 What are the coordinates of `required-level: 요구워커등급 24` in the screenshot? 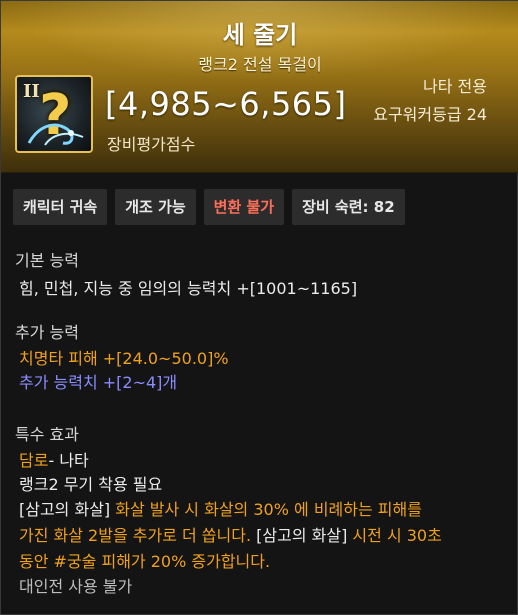 It's located at (430, 114).